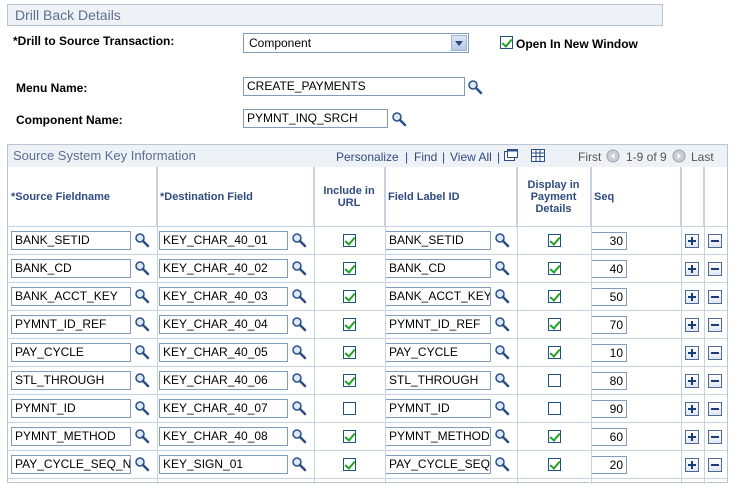  I want to click on destination-field-input: KEY_CHAR_40_04, so click(223, 324).